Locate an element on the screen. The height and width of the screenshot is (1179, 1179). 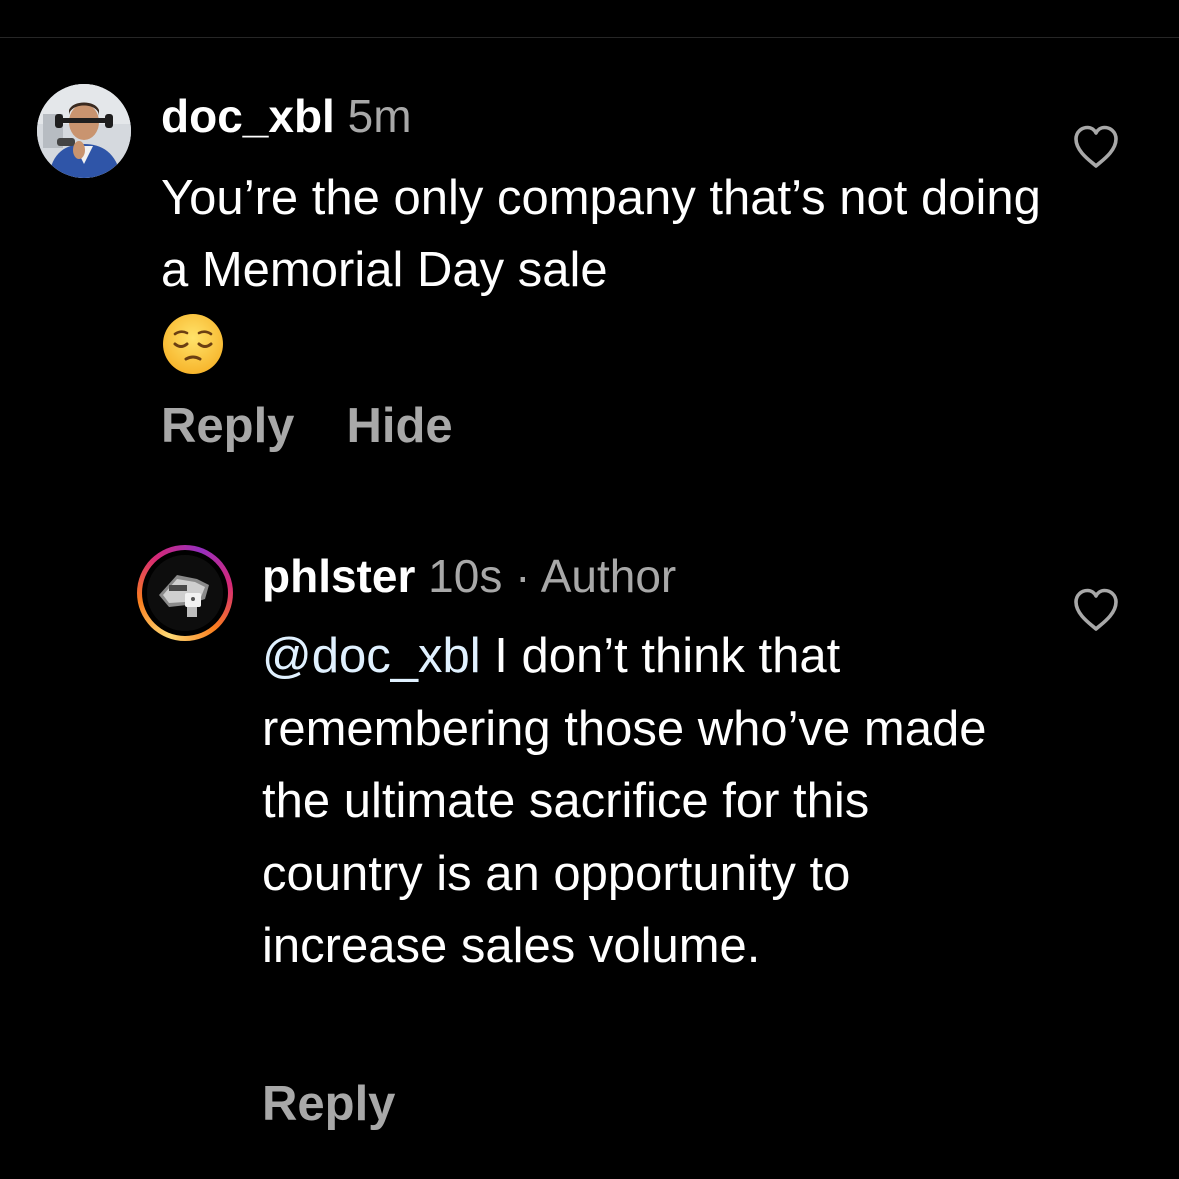
timestamp: 10s is located at coordinates (465, 576).